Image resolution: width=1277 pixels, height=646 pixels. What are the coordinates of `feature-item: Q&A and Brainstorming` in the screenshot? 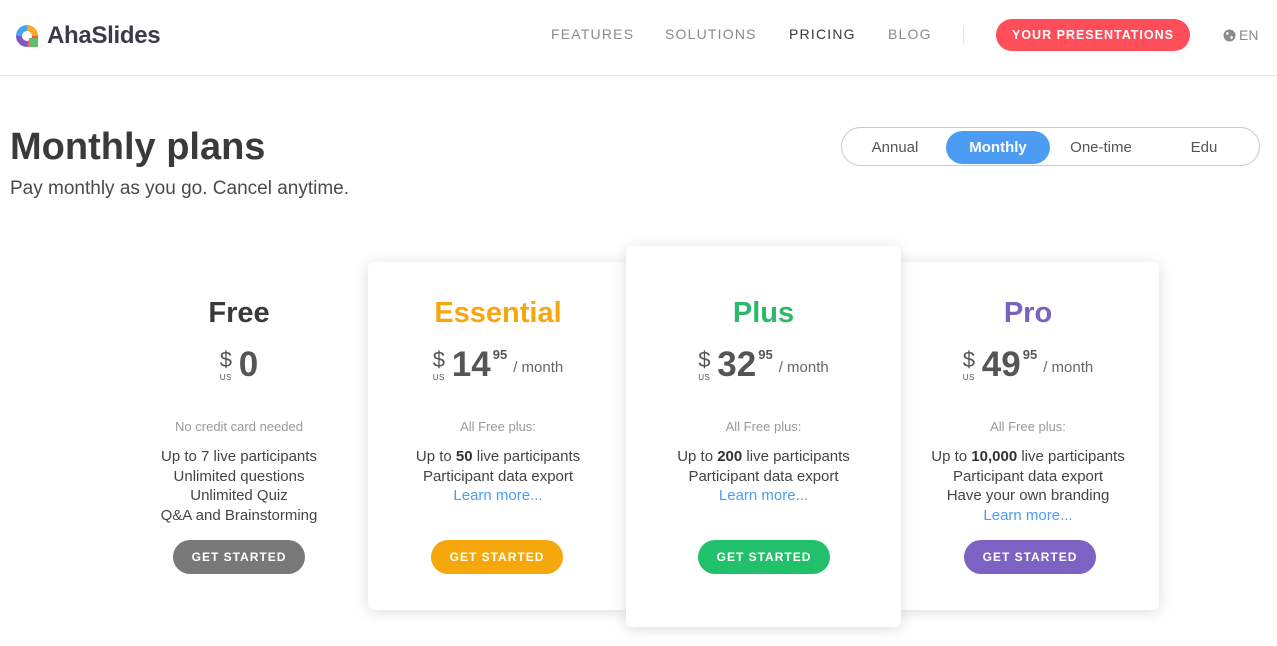 It's located at (239, 515).